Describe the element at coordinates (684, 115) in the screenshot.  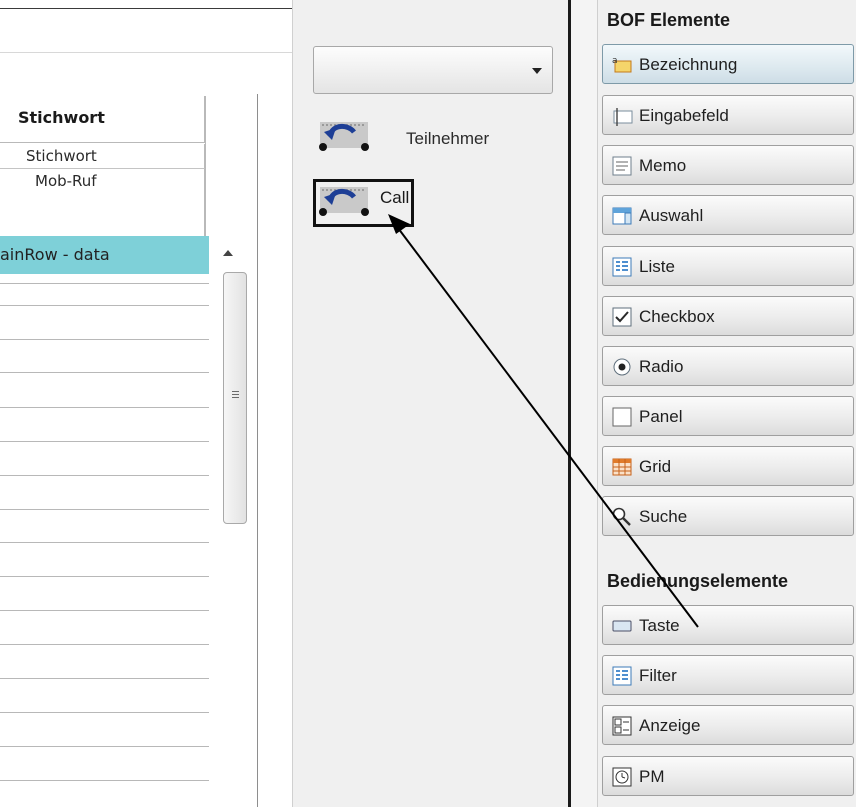
I see `tool-button-label: Eingabefeld` at that location.